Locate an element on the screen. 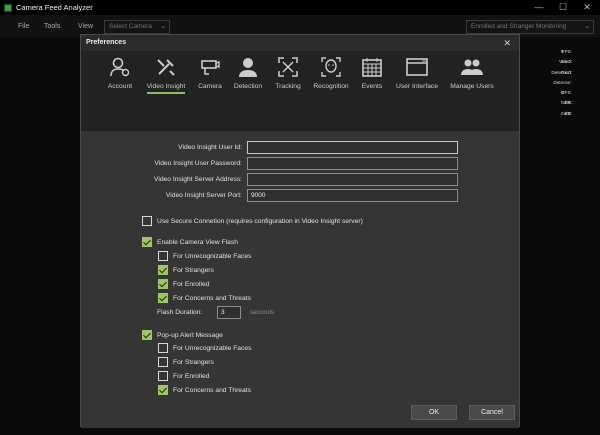 This screenshot has width=600, height=435. tab-tracking: Tracking is located at coordinates (288, 73).